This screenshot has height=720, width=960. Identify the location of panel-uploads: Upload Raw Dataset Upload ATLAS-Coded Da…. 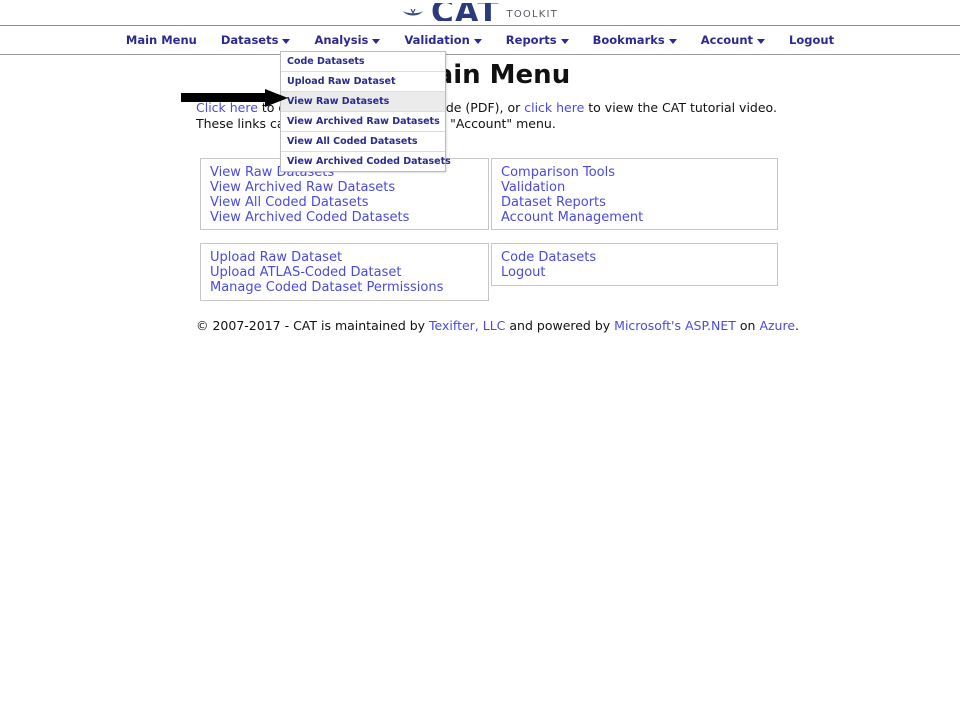
(344, 272).